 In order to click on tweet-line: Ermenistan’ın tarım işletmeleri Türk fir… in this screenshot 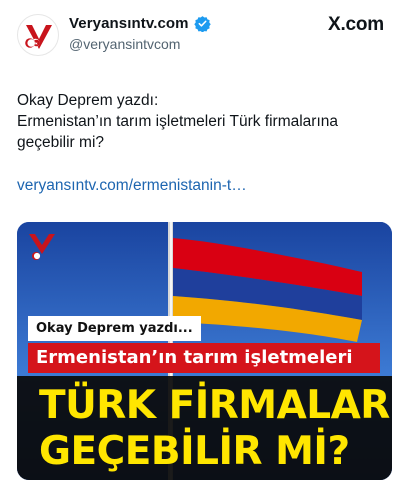, I will do `click(177, 121)`.